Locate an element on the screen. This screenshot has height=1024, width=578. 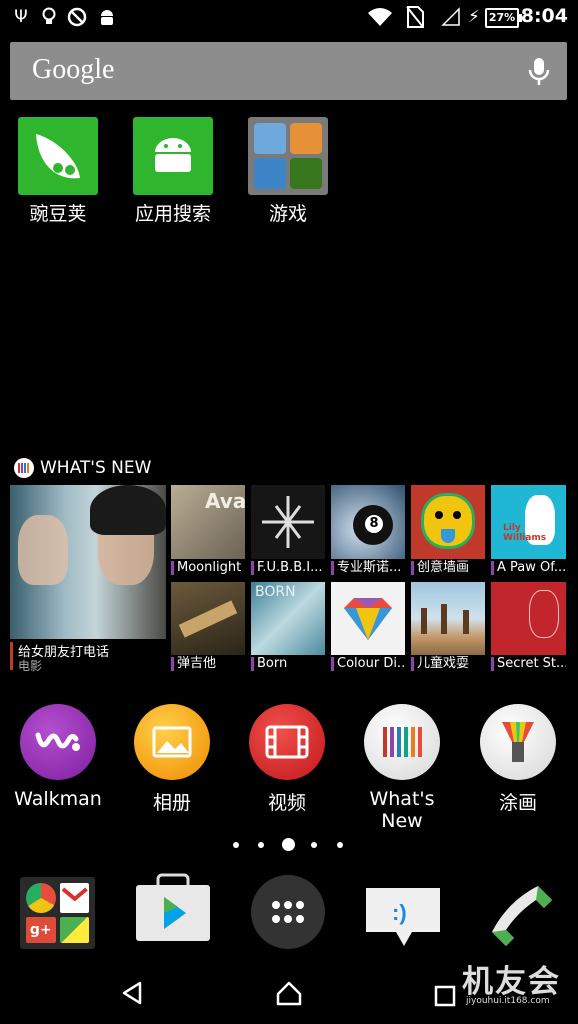
no-sync-icon is located at coordinates (77, 17).